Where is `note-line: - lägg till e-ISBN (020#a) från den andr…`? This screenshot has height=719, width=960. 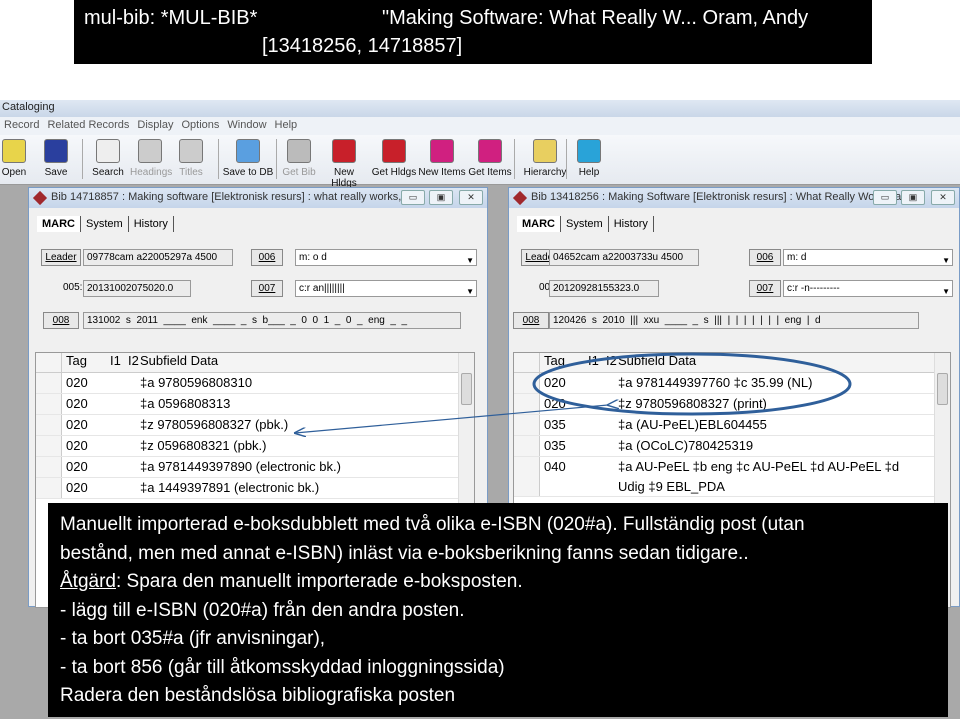
note-line: - lägg till e-ISBN (020#a) från den andr… is located at coordinates (262, 610).